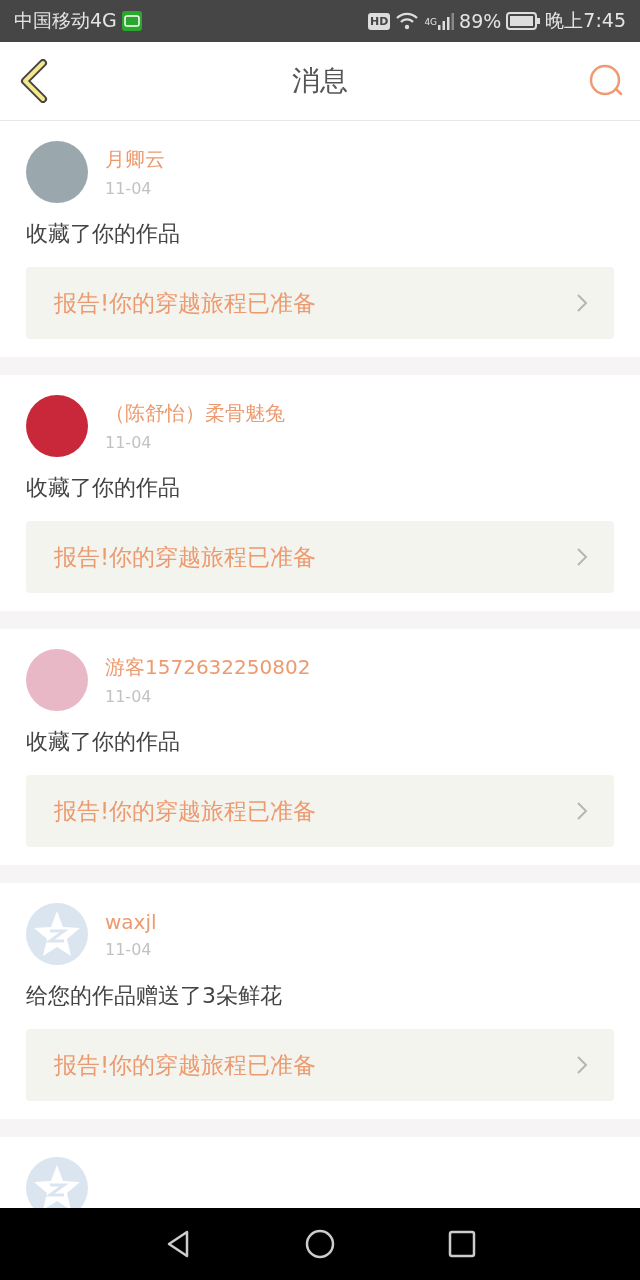 The width and height of the screenshot is (640, 1280). What do you see at coordinates (195, 413) in the screenshot?
I see `user-name: （陈舒怡）柔骨魅兔` at bounding box center [195, 413].